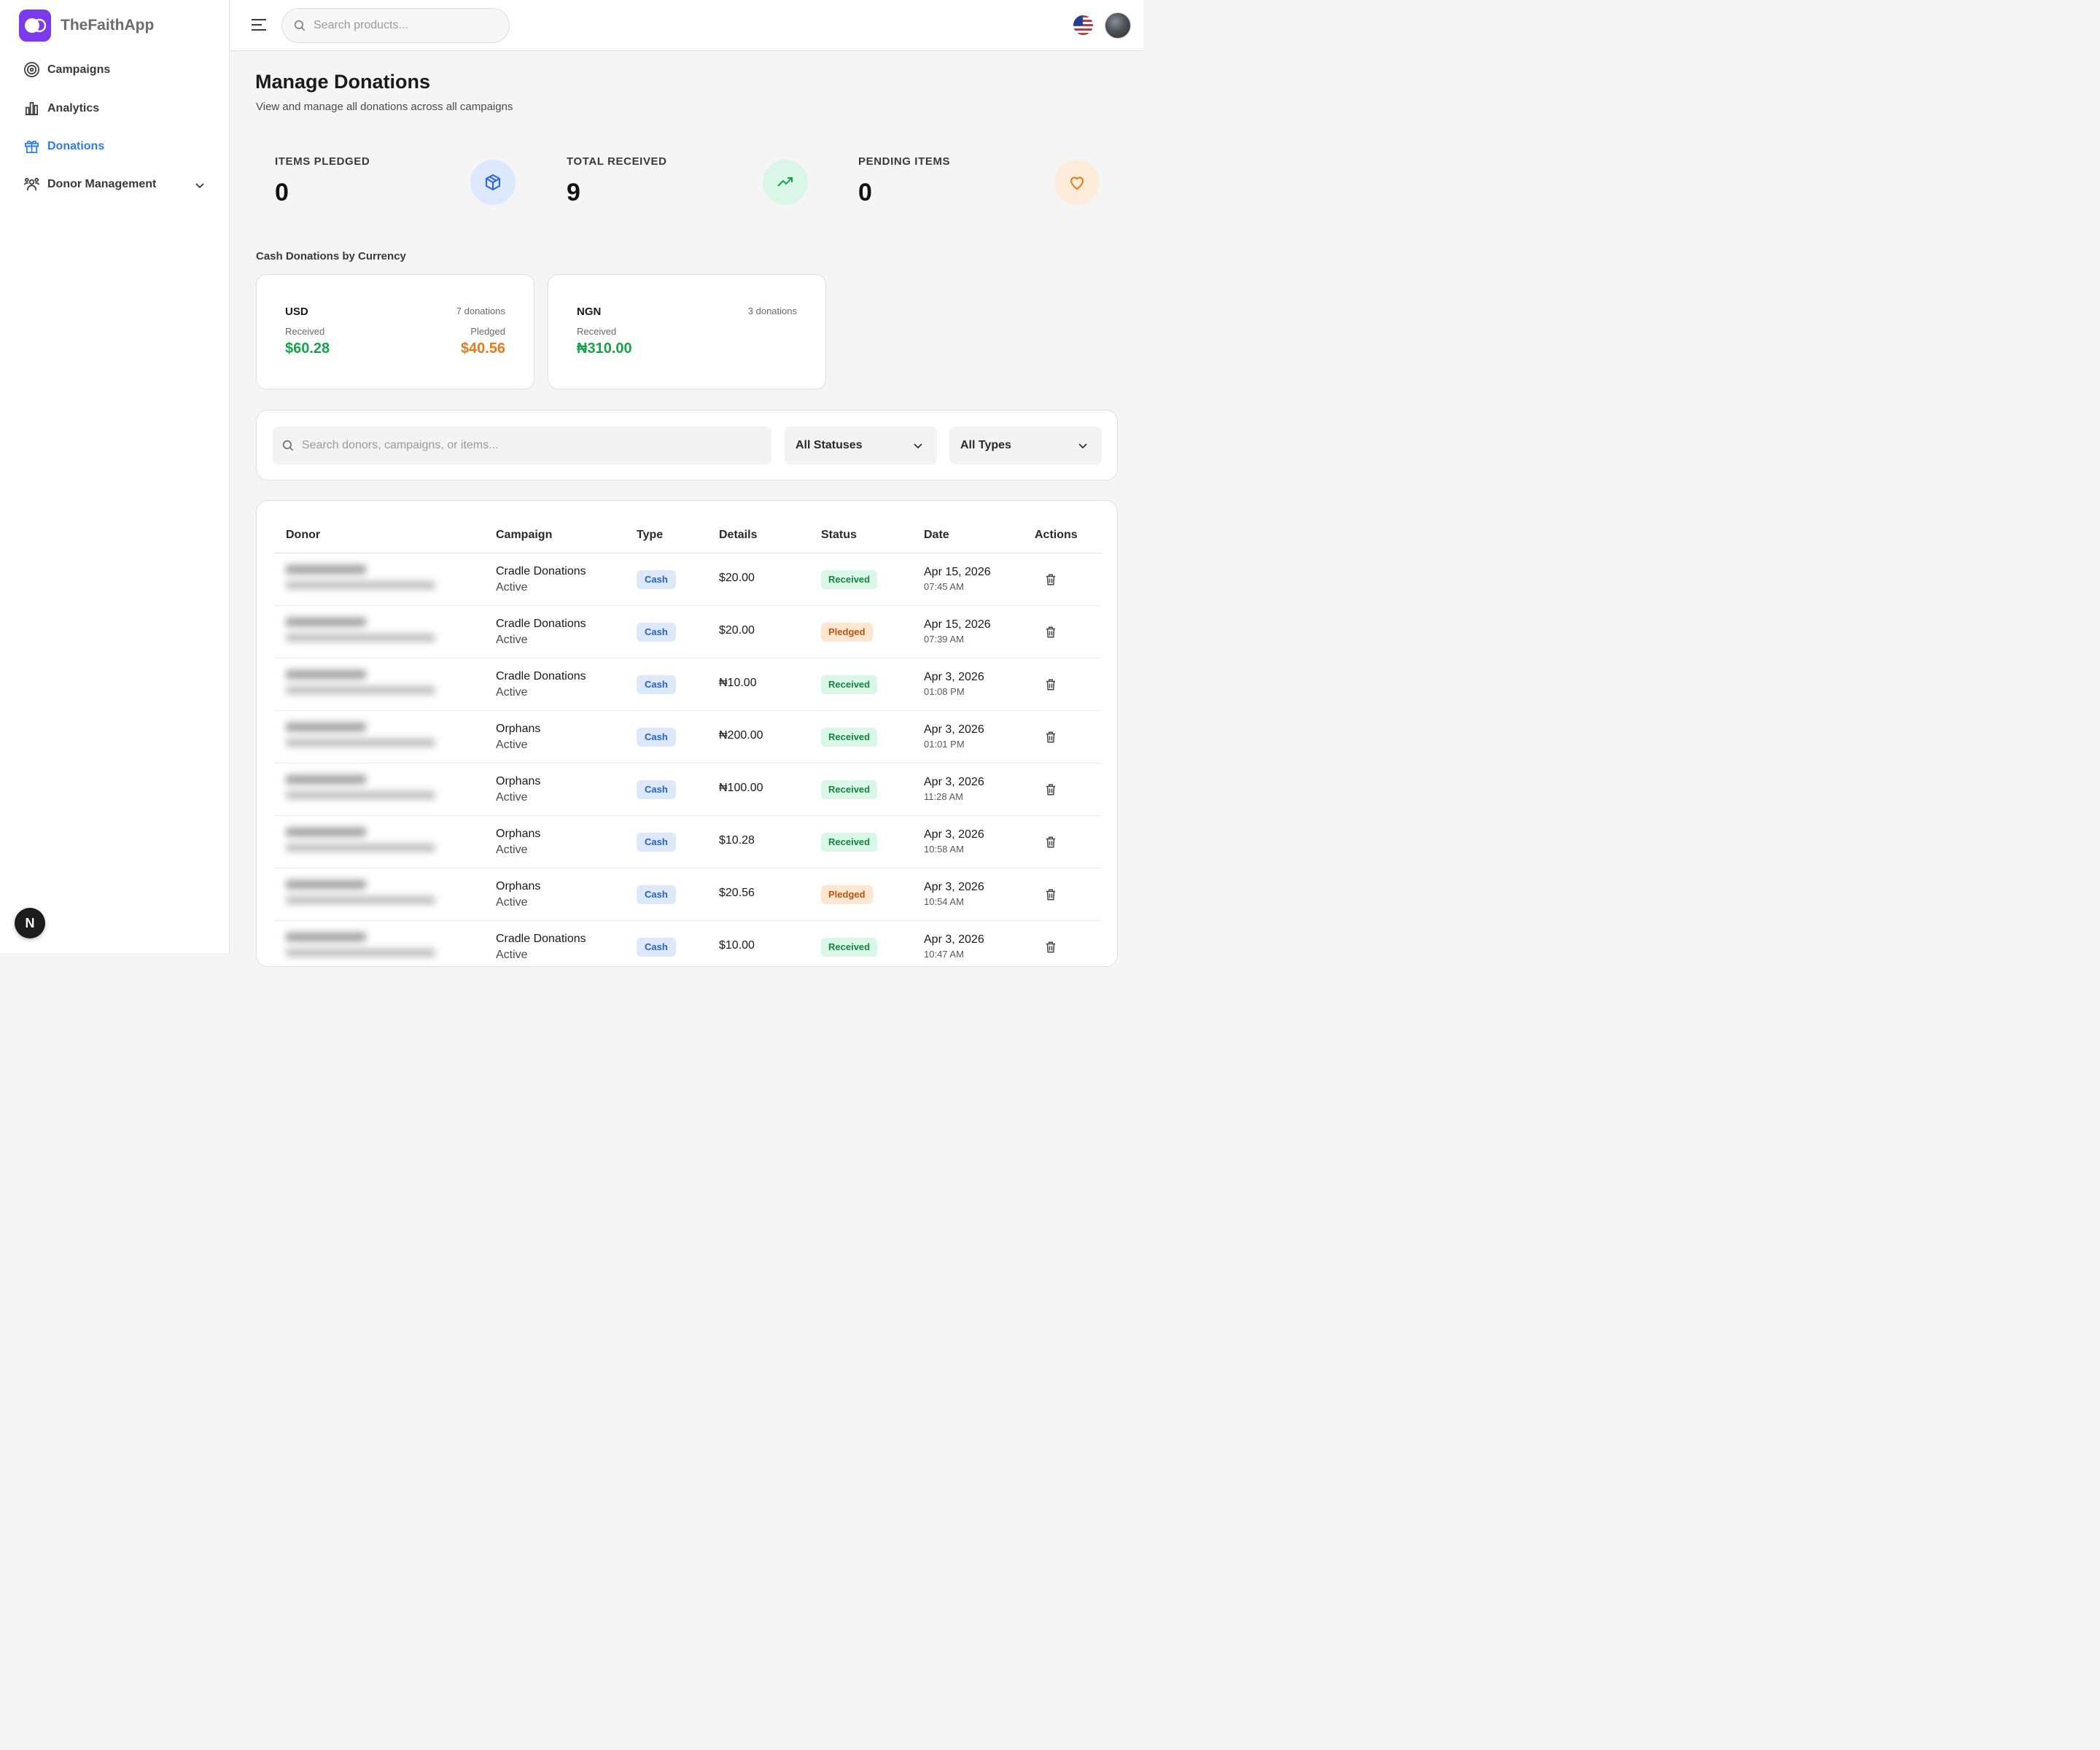 The height and width of the screenshot is (1750, 2100). I want to click on sidebar-item-donations: Donations, so click(63, 146).